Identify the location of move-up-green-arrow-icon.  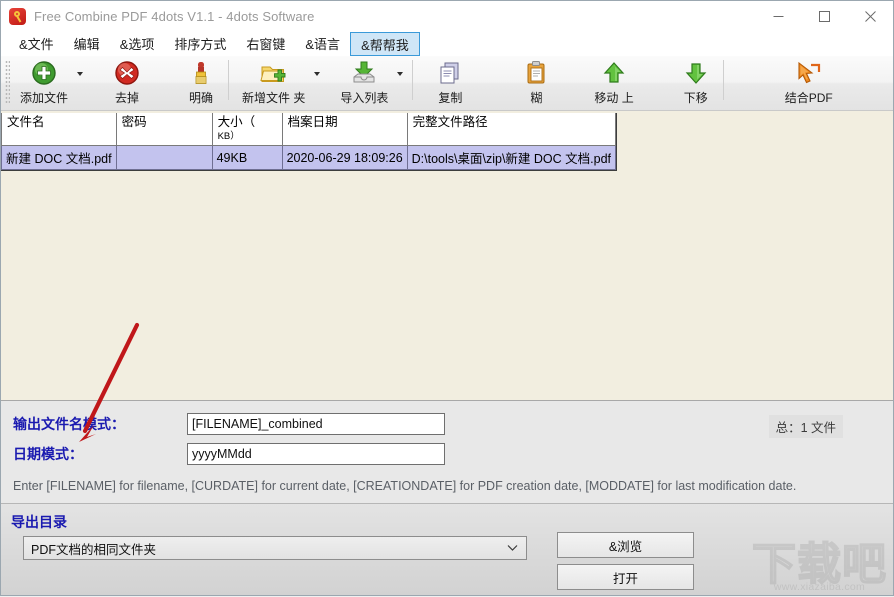
(614, 73).